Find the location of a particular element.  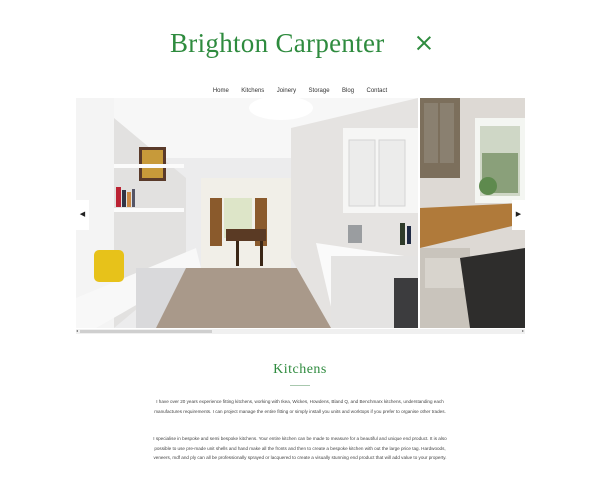

scroll-right-icon: ▸ is located at coordinates (523, 330).